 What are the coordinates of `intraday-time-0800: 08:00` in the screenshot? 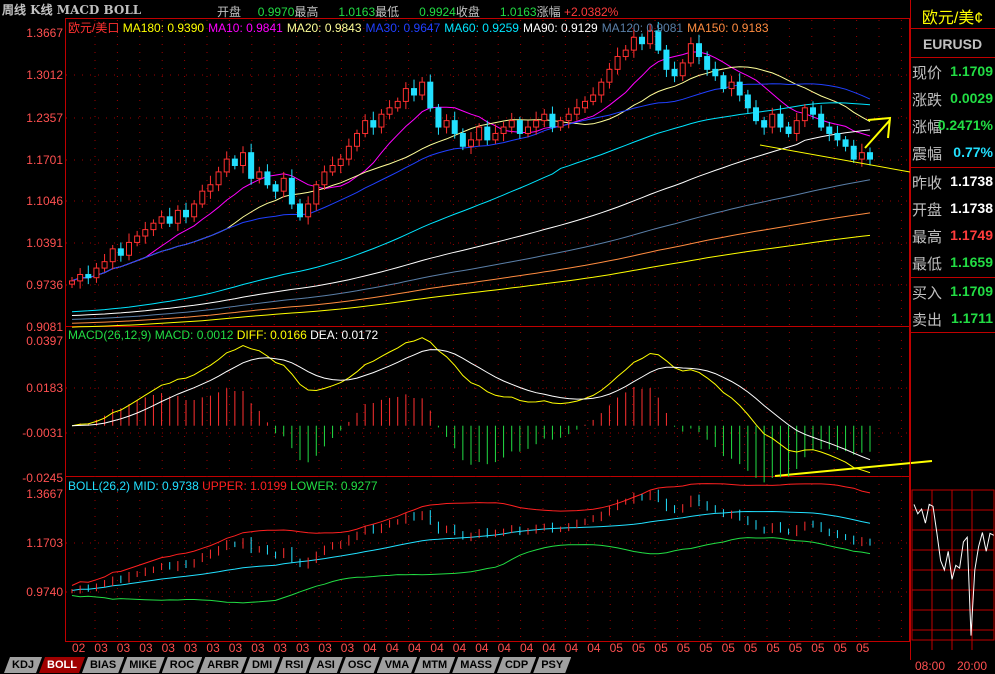 It's located at (930, 666).